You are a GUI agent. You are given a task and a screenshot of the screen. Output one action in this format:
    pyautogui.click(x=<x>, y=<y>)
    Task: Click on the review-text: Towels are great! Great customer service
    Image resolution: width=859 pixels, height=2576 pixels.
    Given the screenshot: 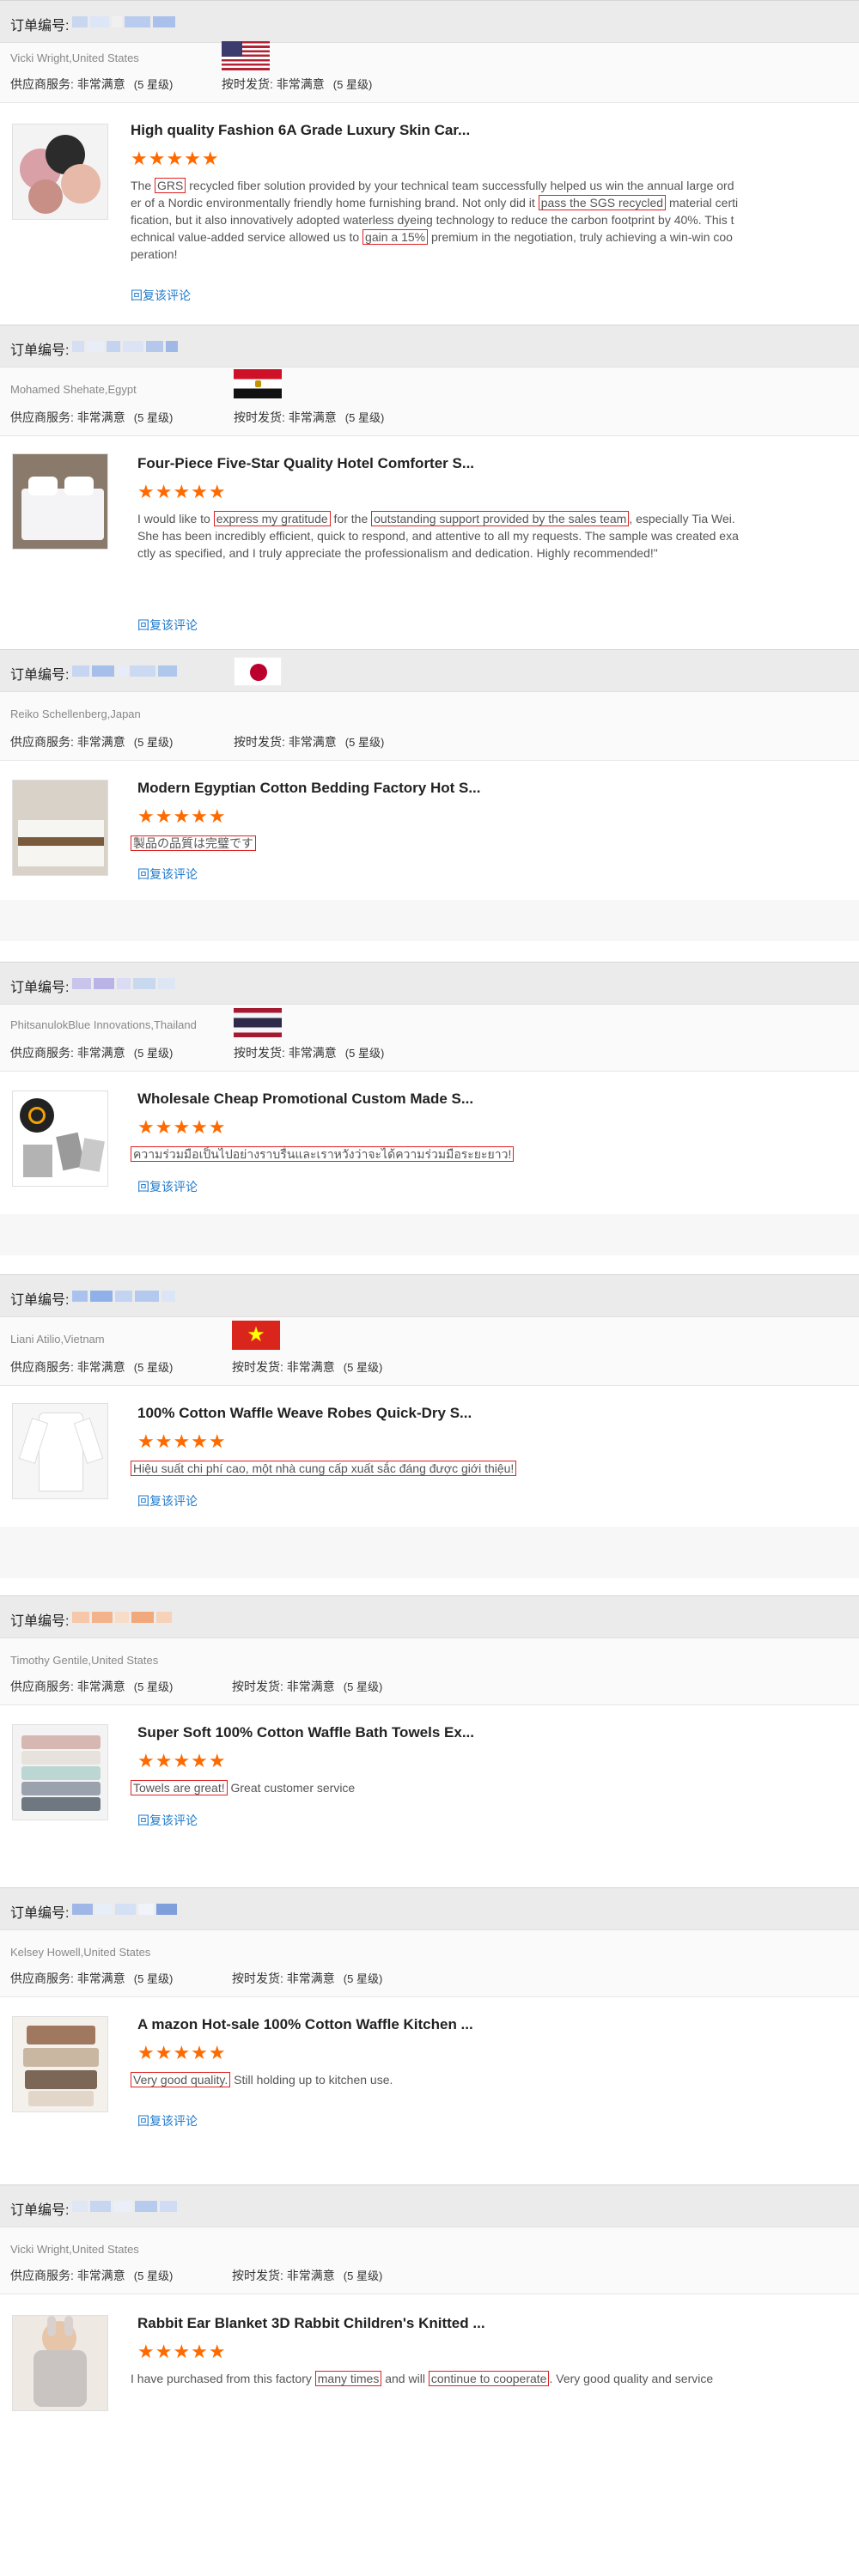 What is the action you would take?
    pyautogui.click(x=431, y=1787)
    